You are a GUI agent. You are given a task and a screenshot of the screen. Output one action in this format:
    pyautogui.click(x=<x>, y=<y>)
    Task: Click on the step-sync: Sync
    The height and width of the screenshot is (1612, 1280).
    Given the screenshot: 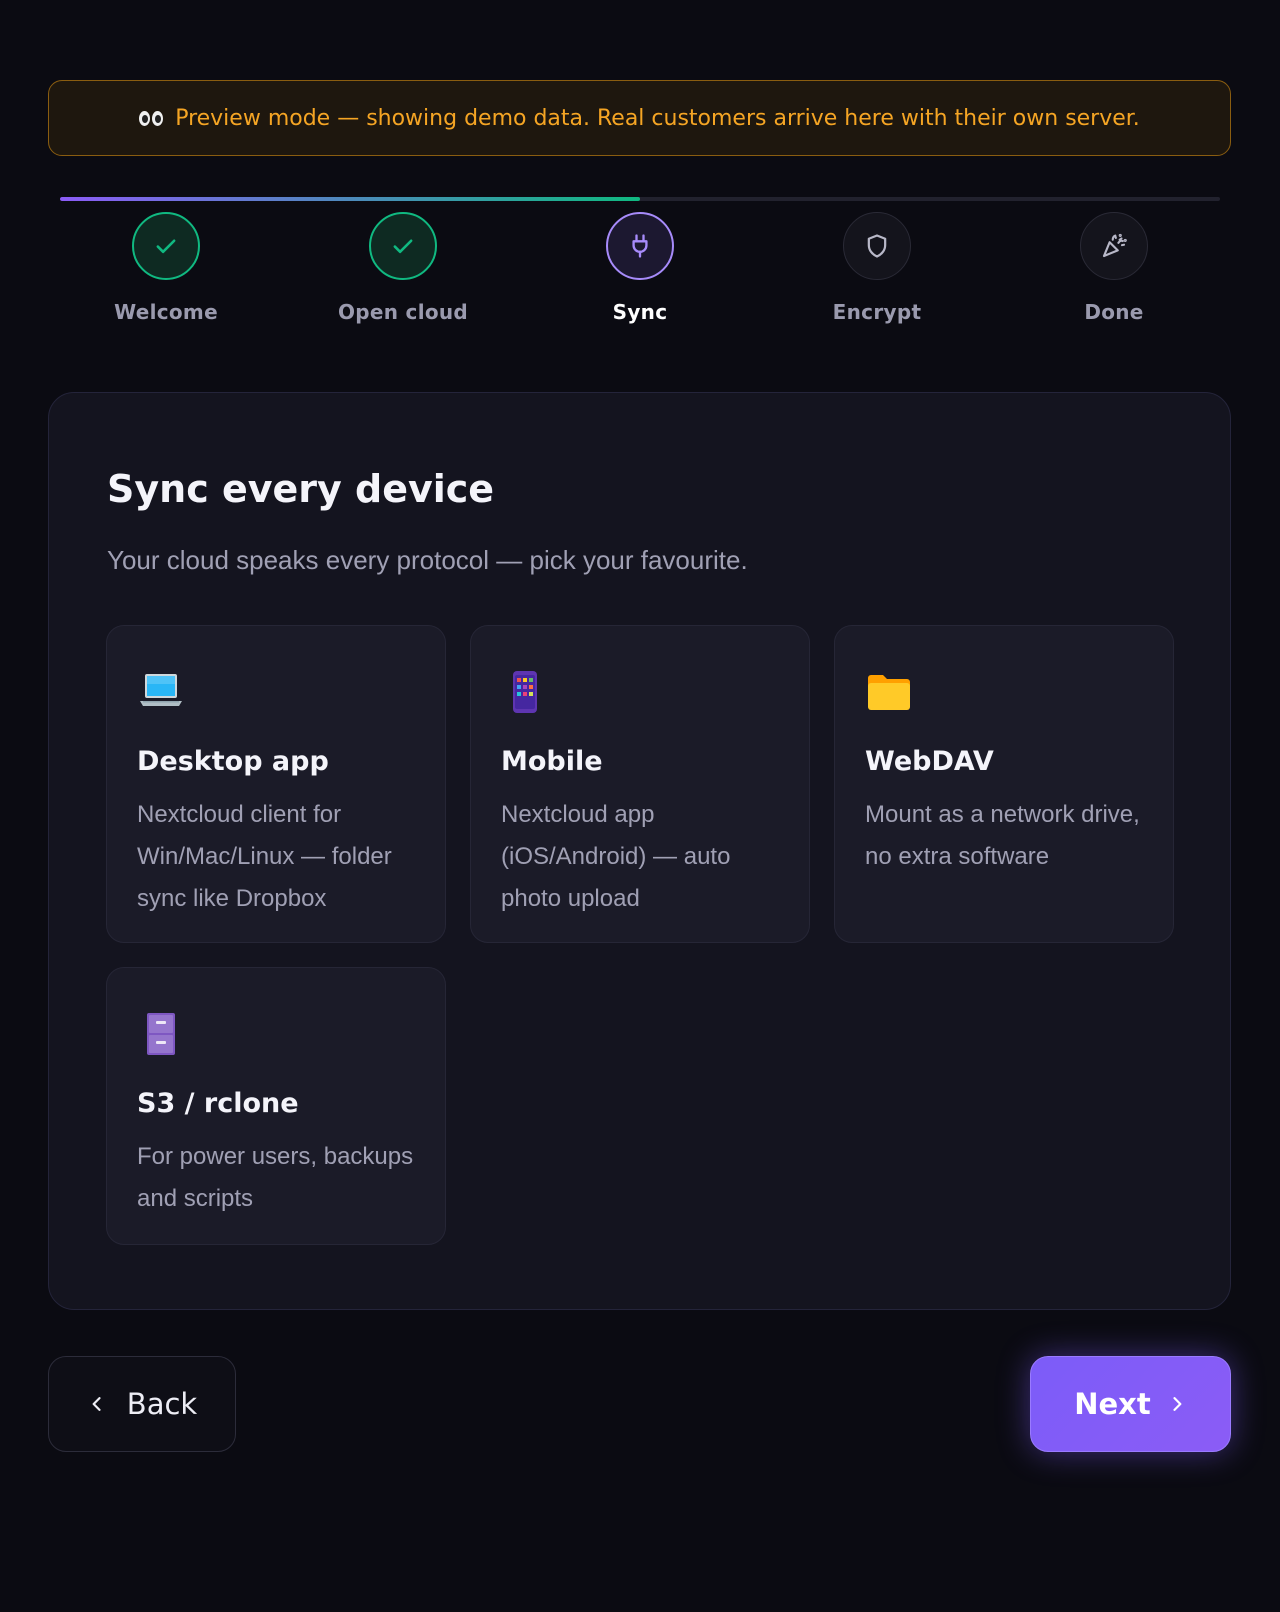 What is the action you would take?
    pyautogui.click(x=640, y=268)
    